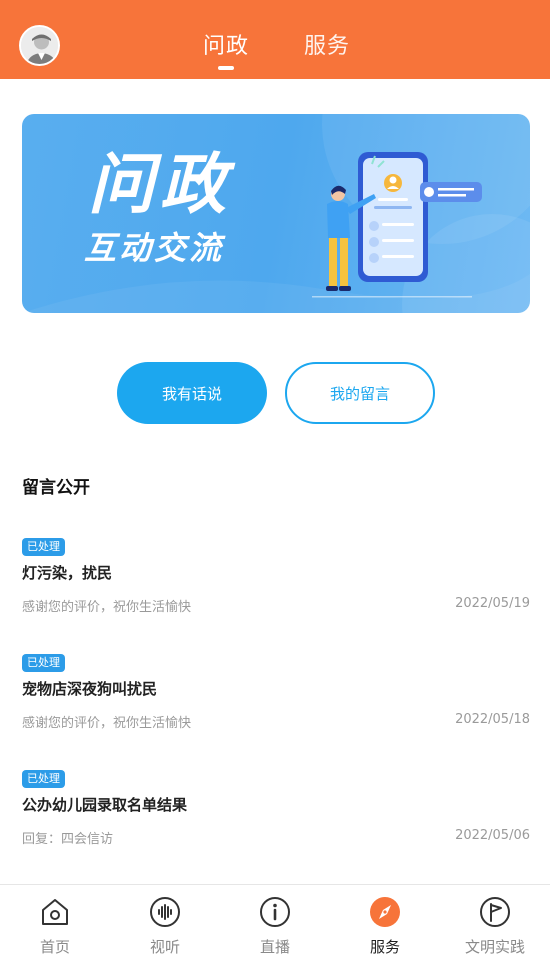 The image size is (550, 960). What do you see at coordinates (360, 393) in the screenshot?
I see `my-messages-button: 我的留言` at bounding box center [360, 393].